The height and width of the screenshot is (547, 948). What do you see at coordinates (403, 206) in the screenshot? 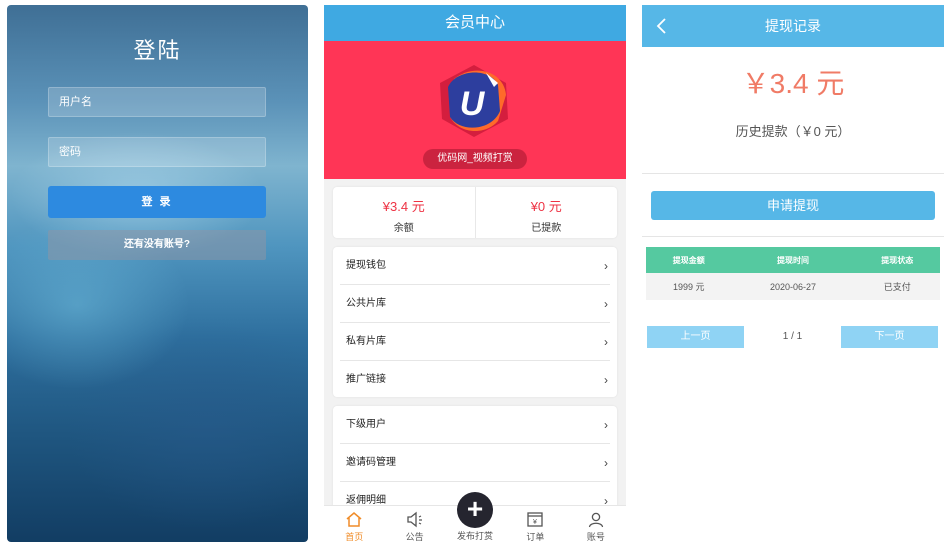
I see `balance-value: ¥3.4 元` at bounding box center [403, 206].